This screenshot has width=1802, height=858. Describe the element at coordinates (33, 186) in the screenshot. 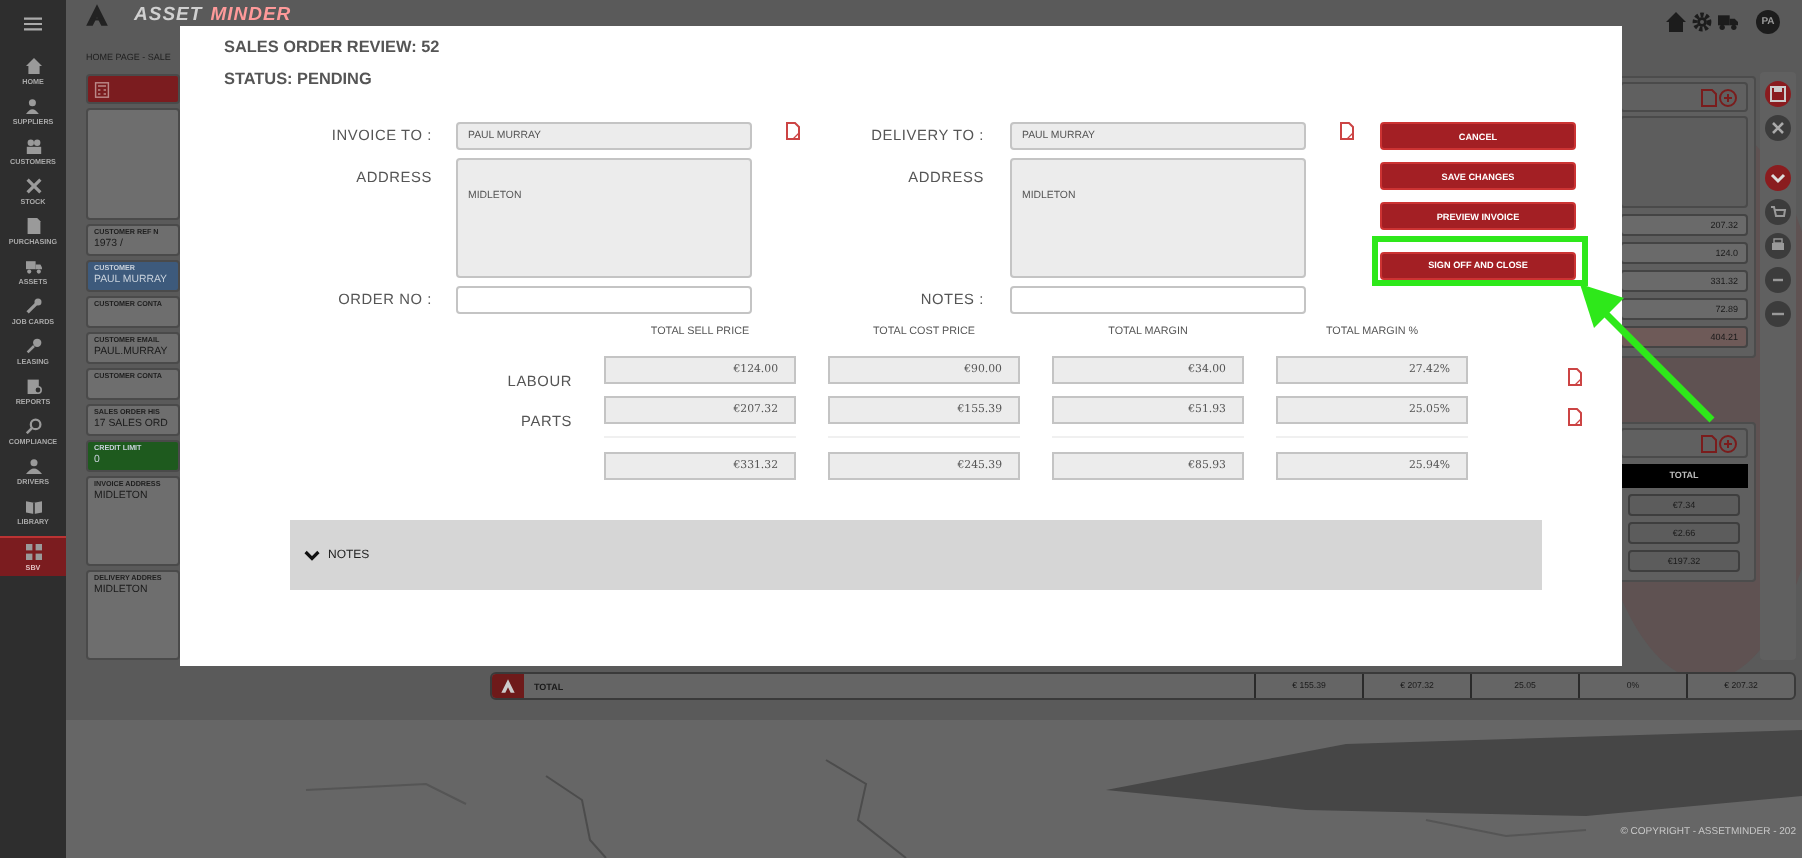

I see `tools-icon` at that location.